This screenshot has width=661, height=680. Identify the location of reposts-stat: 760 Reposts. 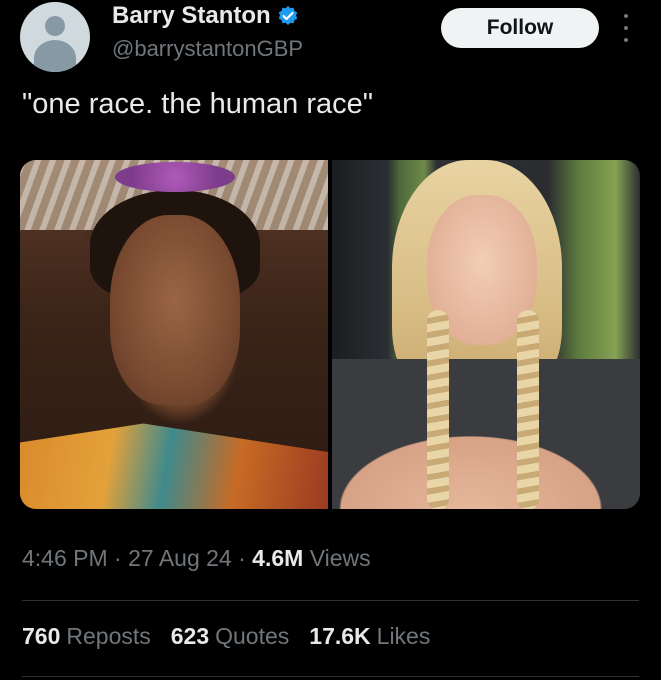
(86, 636).